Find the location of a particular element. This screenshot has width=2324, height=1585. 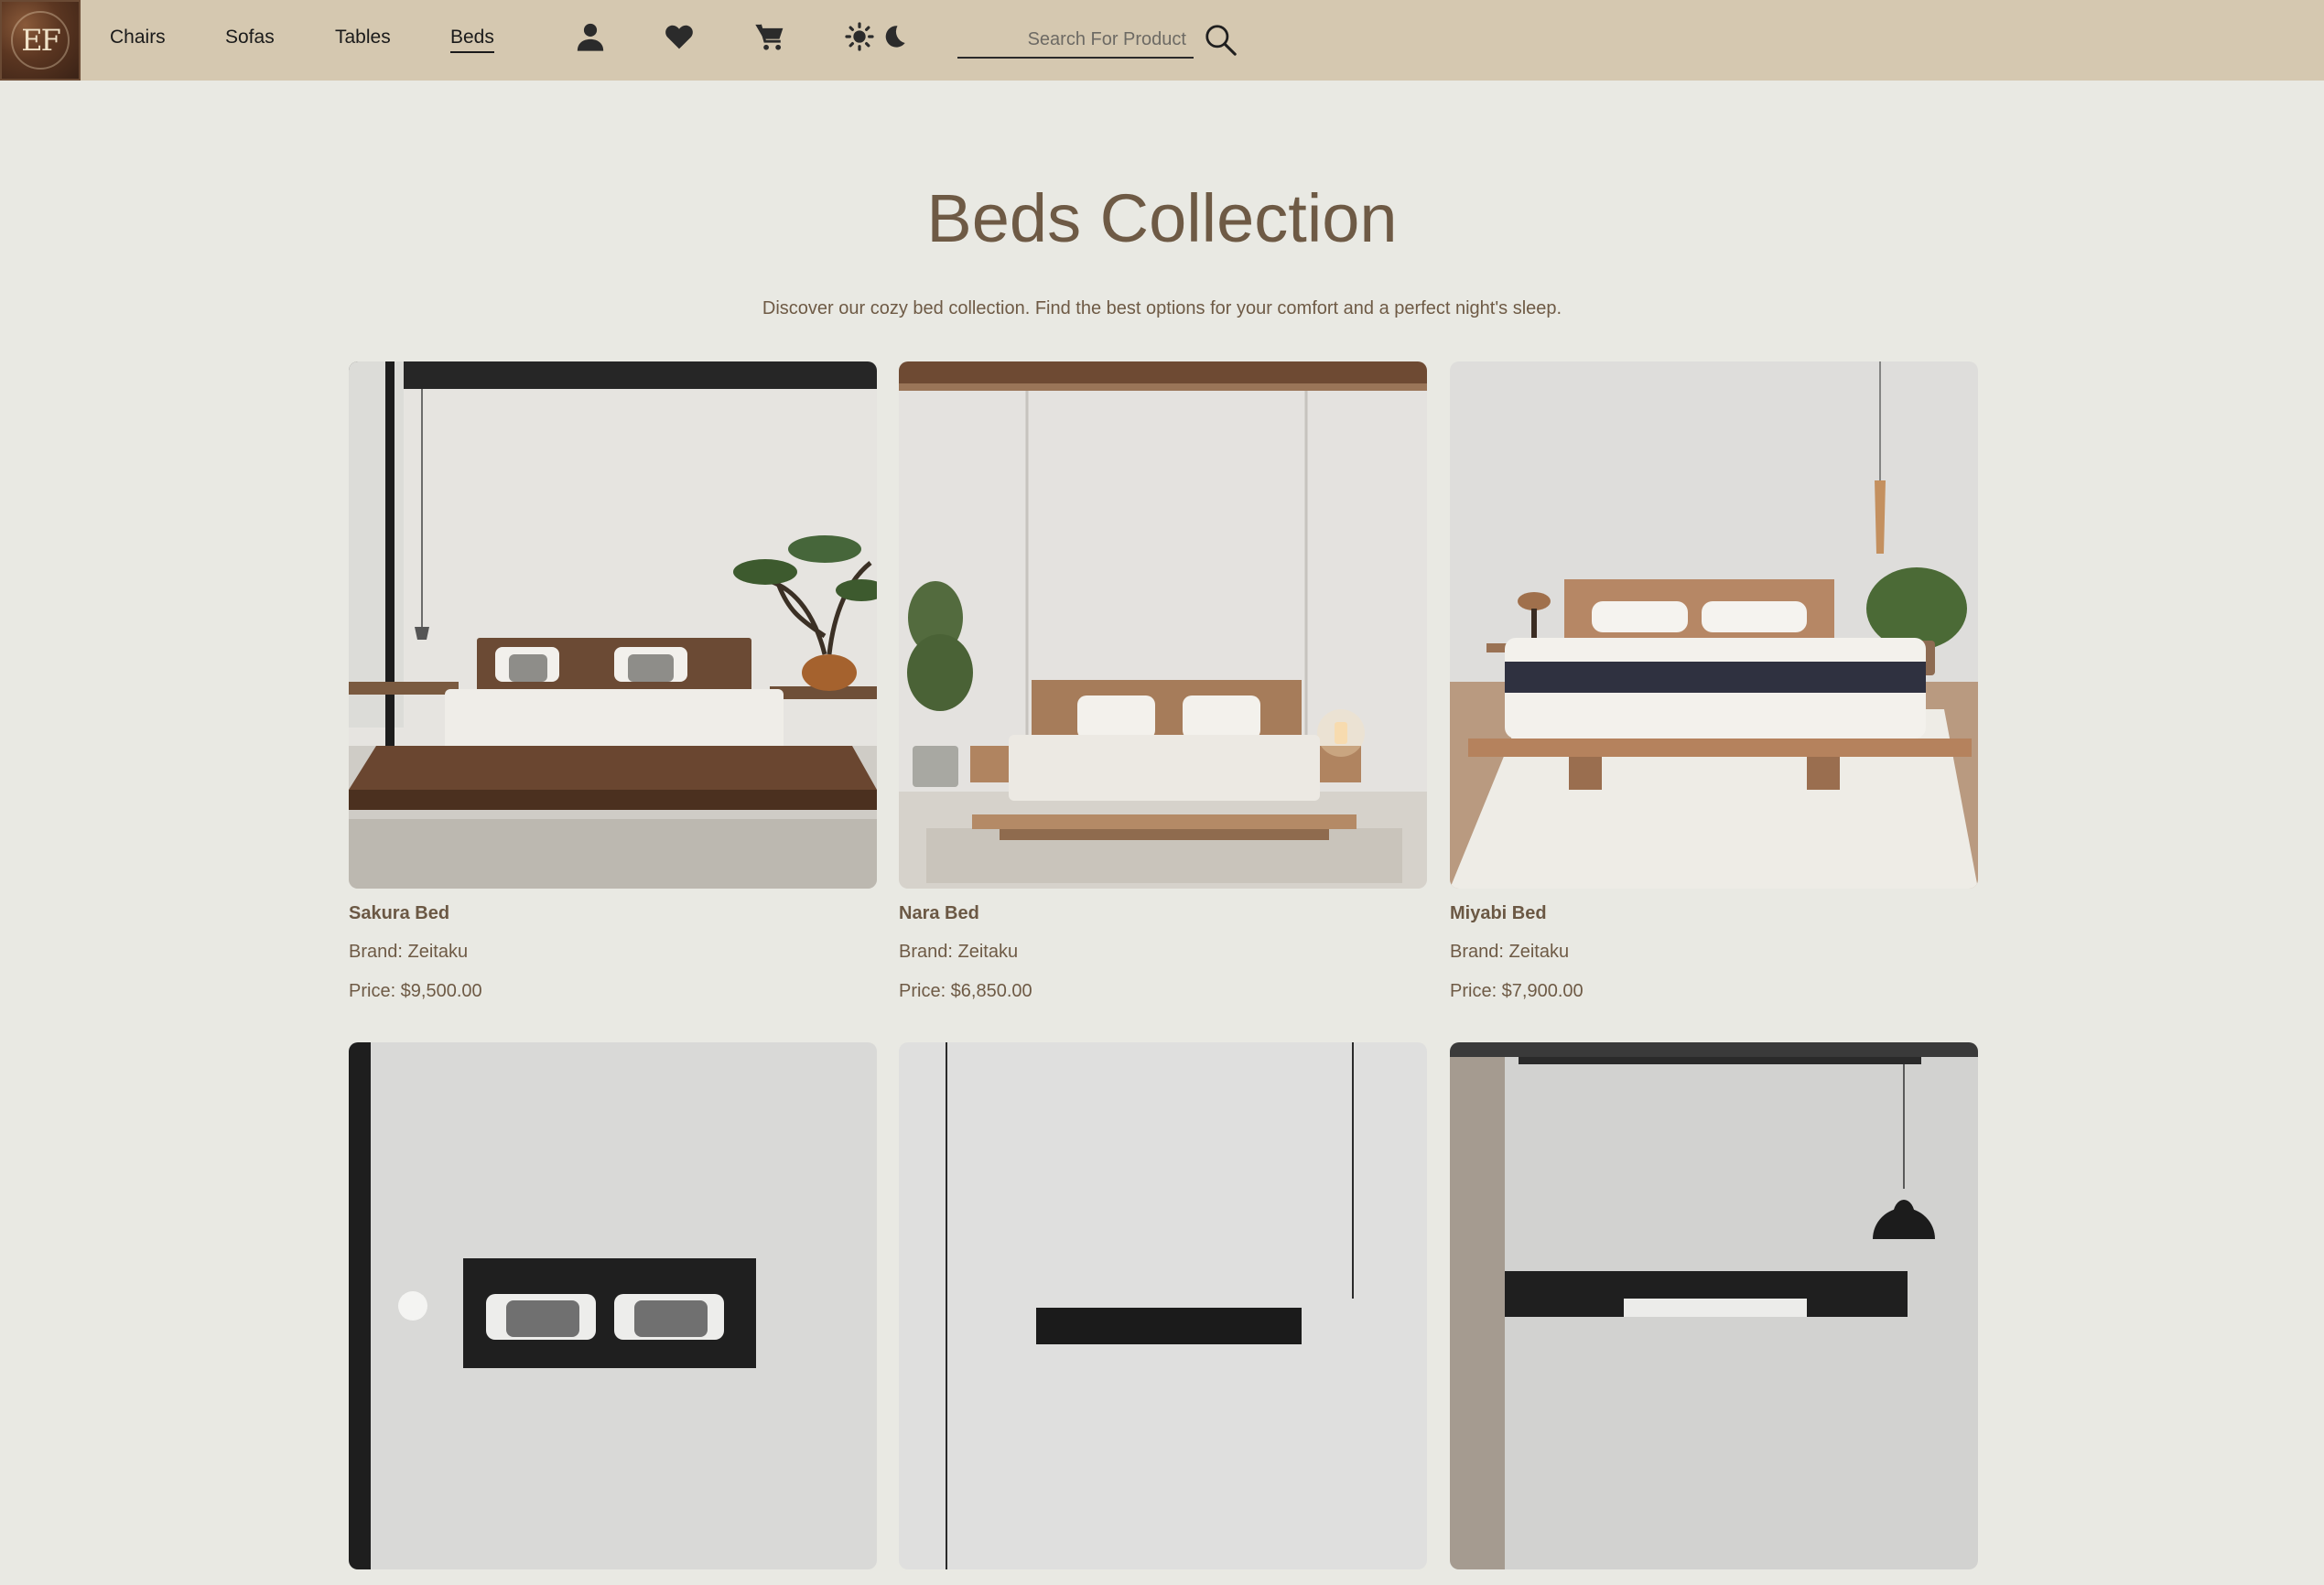

product-price: Price: $9,500.00 is located at coordinates (415, 991).